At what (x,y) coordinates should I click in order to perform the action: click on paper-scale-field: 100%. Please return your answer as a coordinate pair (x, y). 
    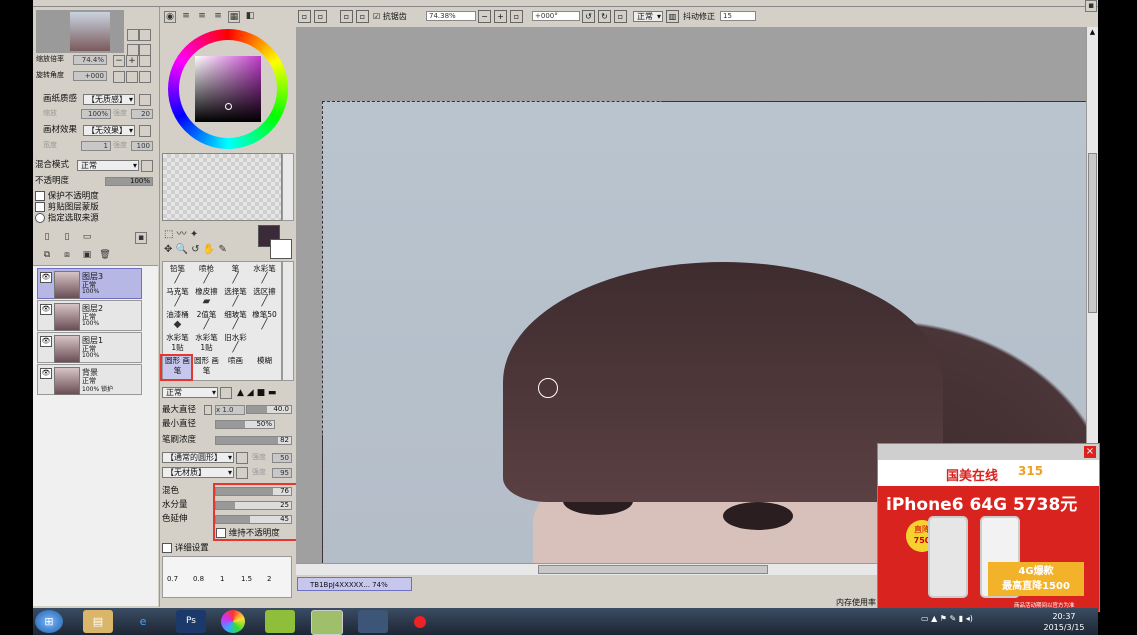
    Looking at the image, I should click on (96, 114).